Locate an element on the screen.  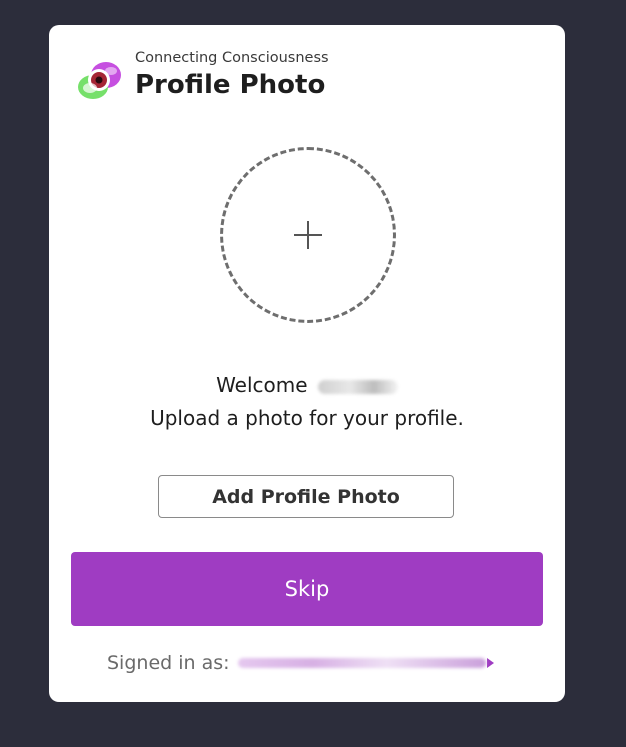
plus-icon is located at coordinates (308, 235).